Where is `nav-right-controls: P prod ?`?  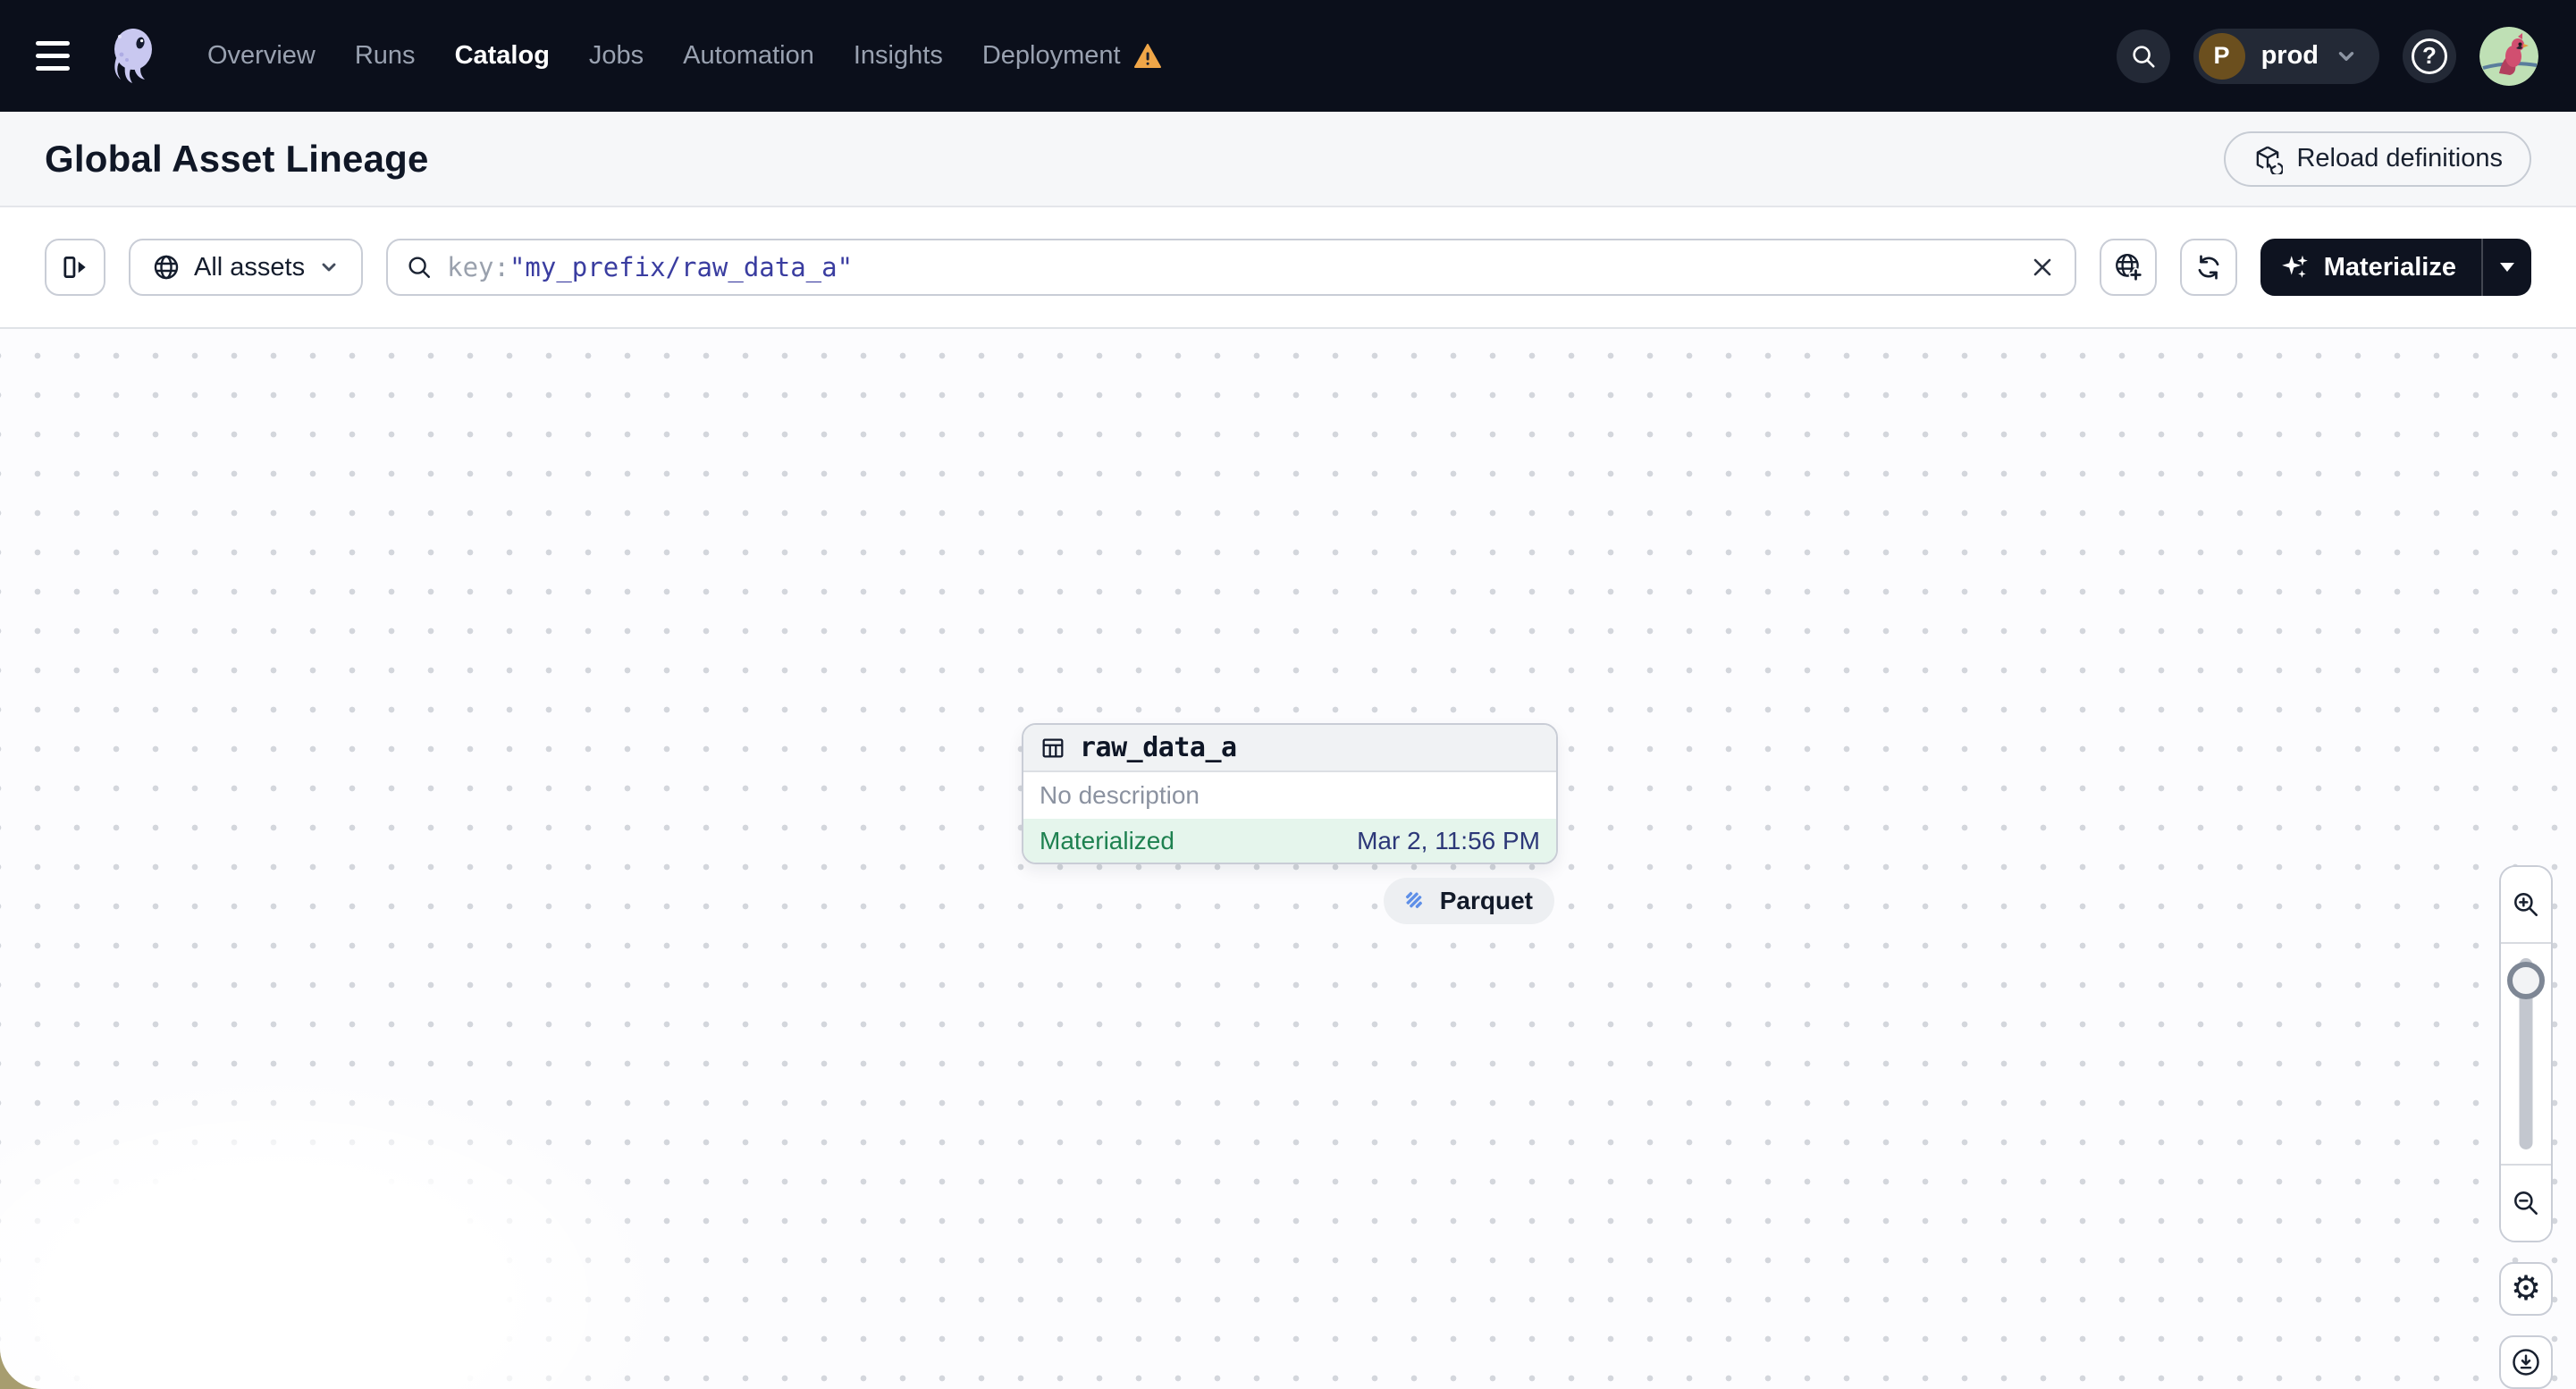
nav-right-controls: P prod ? is located at coordinates (2327, 56).